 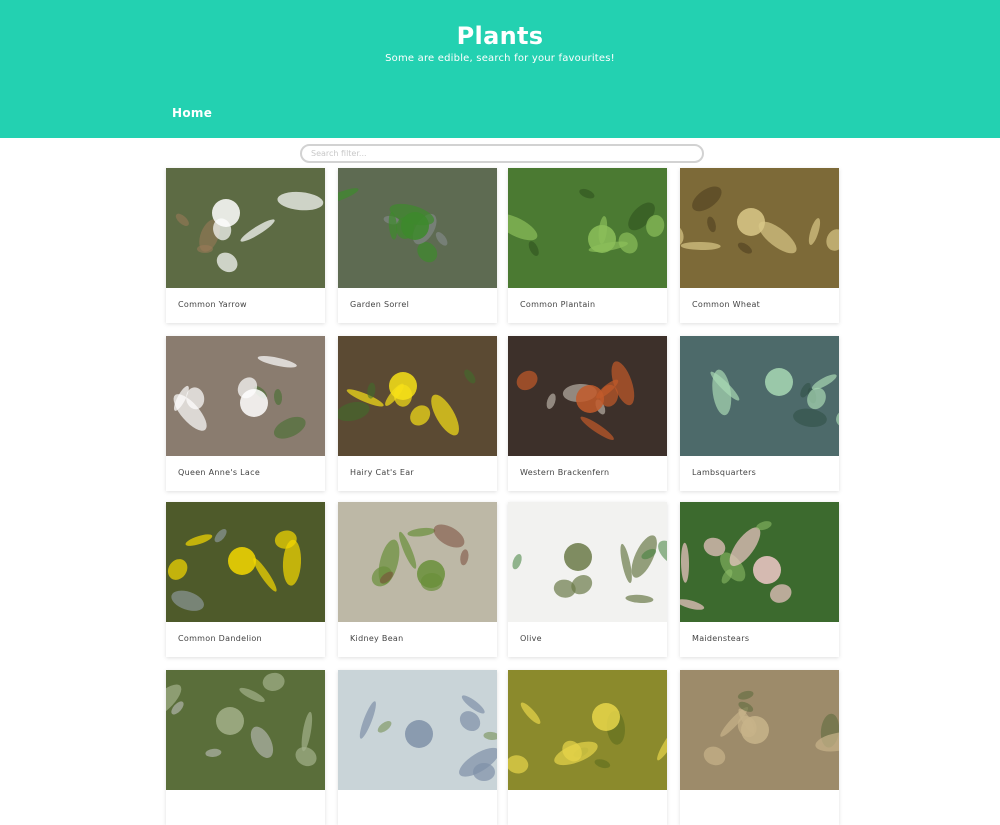 What do you see at coordinates (212, 304) in the screenshot?
I see `plant-name: Common Yarrow` at bounding box center [212, 304].